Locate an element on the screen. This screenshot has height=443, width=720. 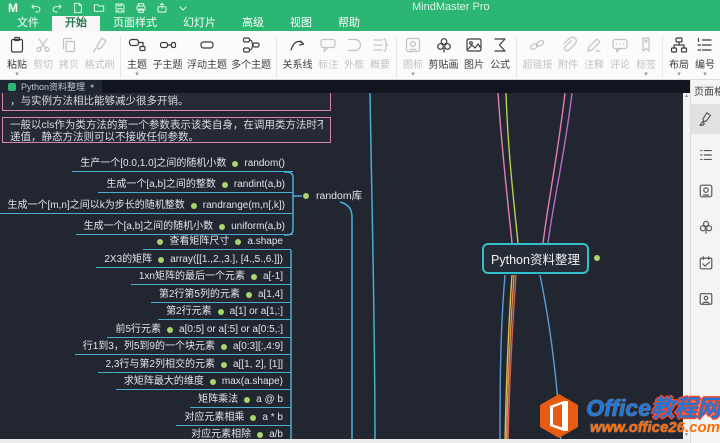
summary-button: 概要 is located at coordinates (380, 52).